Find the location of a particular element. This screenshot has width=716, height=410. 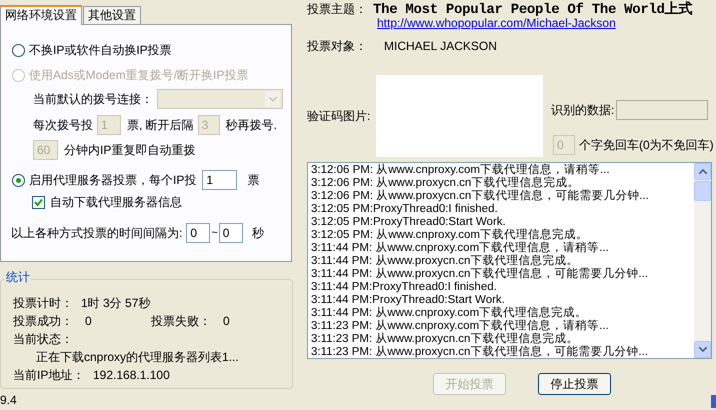

field-label: 票 is located at coordinates (253, 180).